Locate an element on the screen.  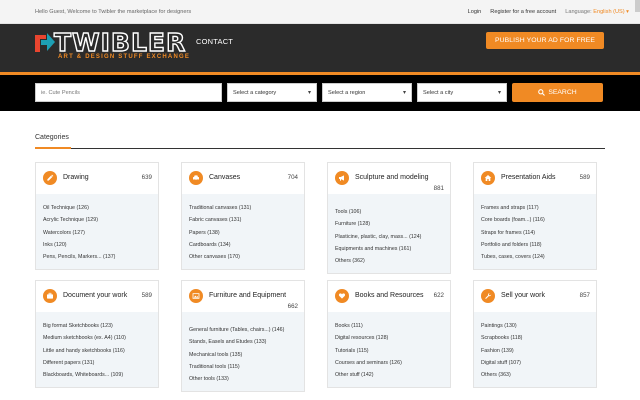
nav-contact-link: CONTACT is located at coordinates (214, 41).